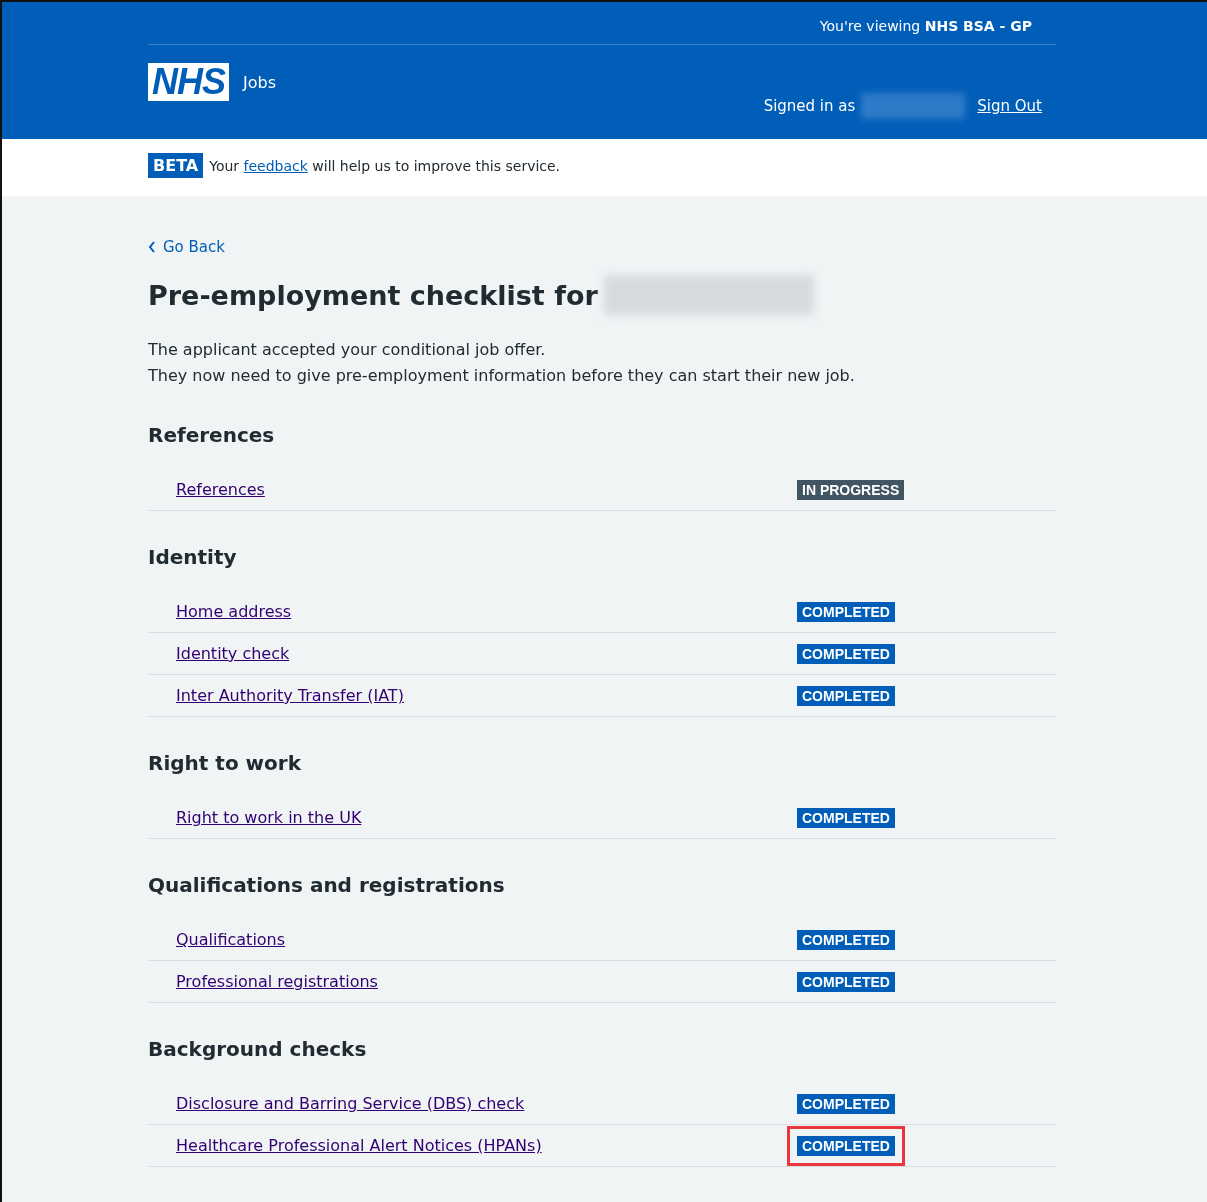 The image size is (1207, 1202). What do you see at coordinates (347, 350) in the screenshot?
I see `intro-text: The applicant accepted your conditional job offer.` at bounding box center [347, 350].